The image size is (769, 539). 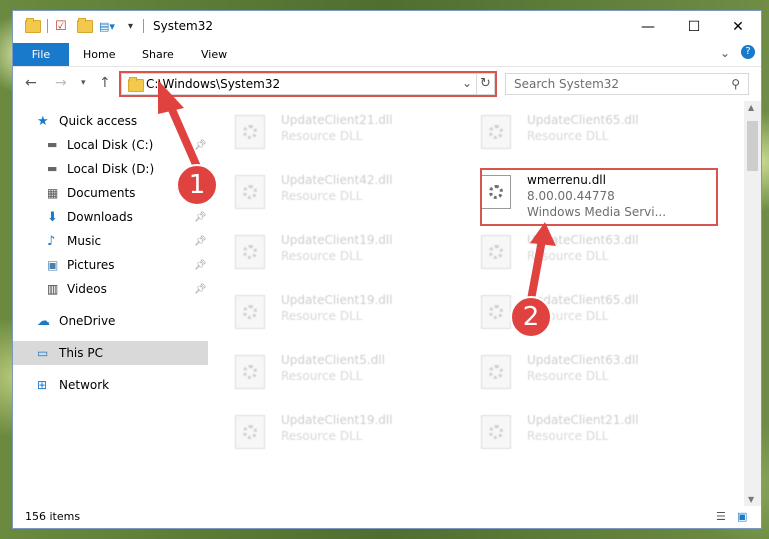 What do you see at coordinates (197, 185) in the screenshot?
I see `step-1-badge: 1` at bounding box center [197, 185].